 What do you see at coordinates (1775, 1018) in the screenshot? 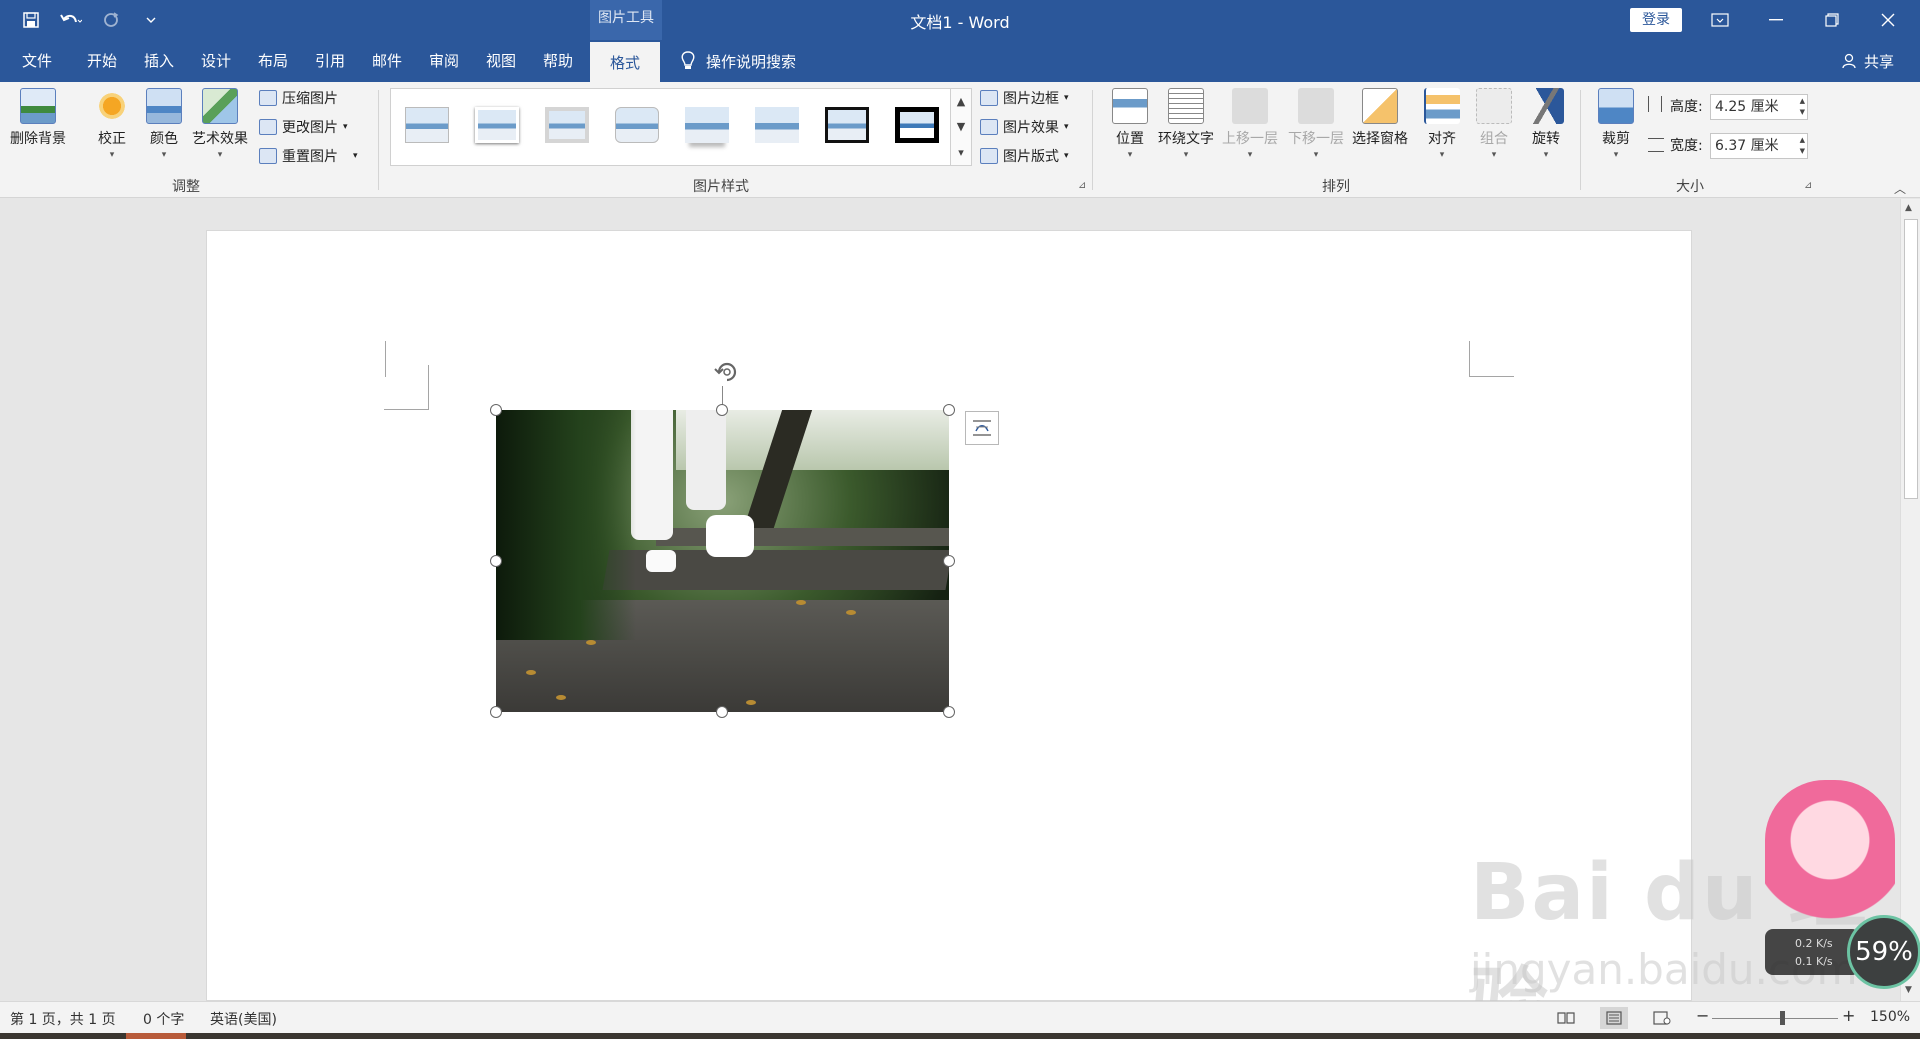
I see `zoom-slider` at bounding box center [1775, 1018].